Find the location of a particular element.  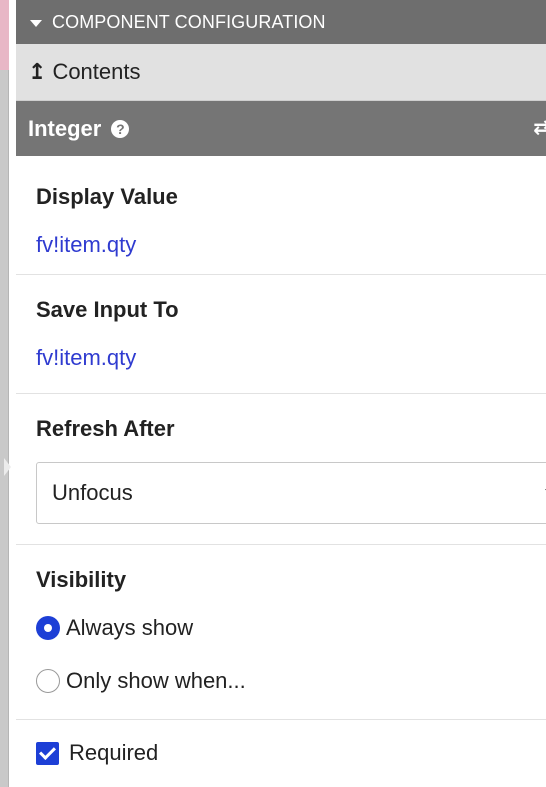

radio-always-show: Always show is located at coordinates (114, 628).